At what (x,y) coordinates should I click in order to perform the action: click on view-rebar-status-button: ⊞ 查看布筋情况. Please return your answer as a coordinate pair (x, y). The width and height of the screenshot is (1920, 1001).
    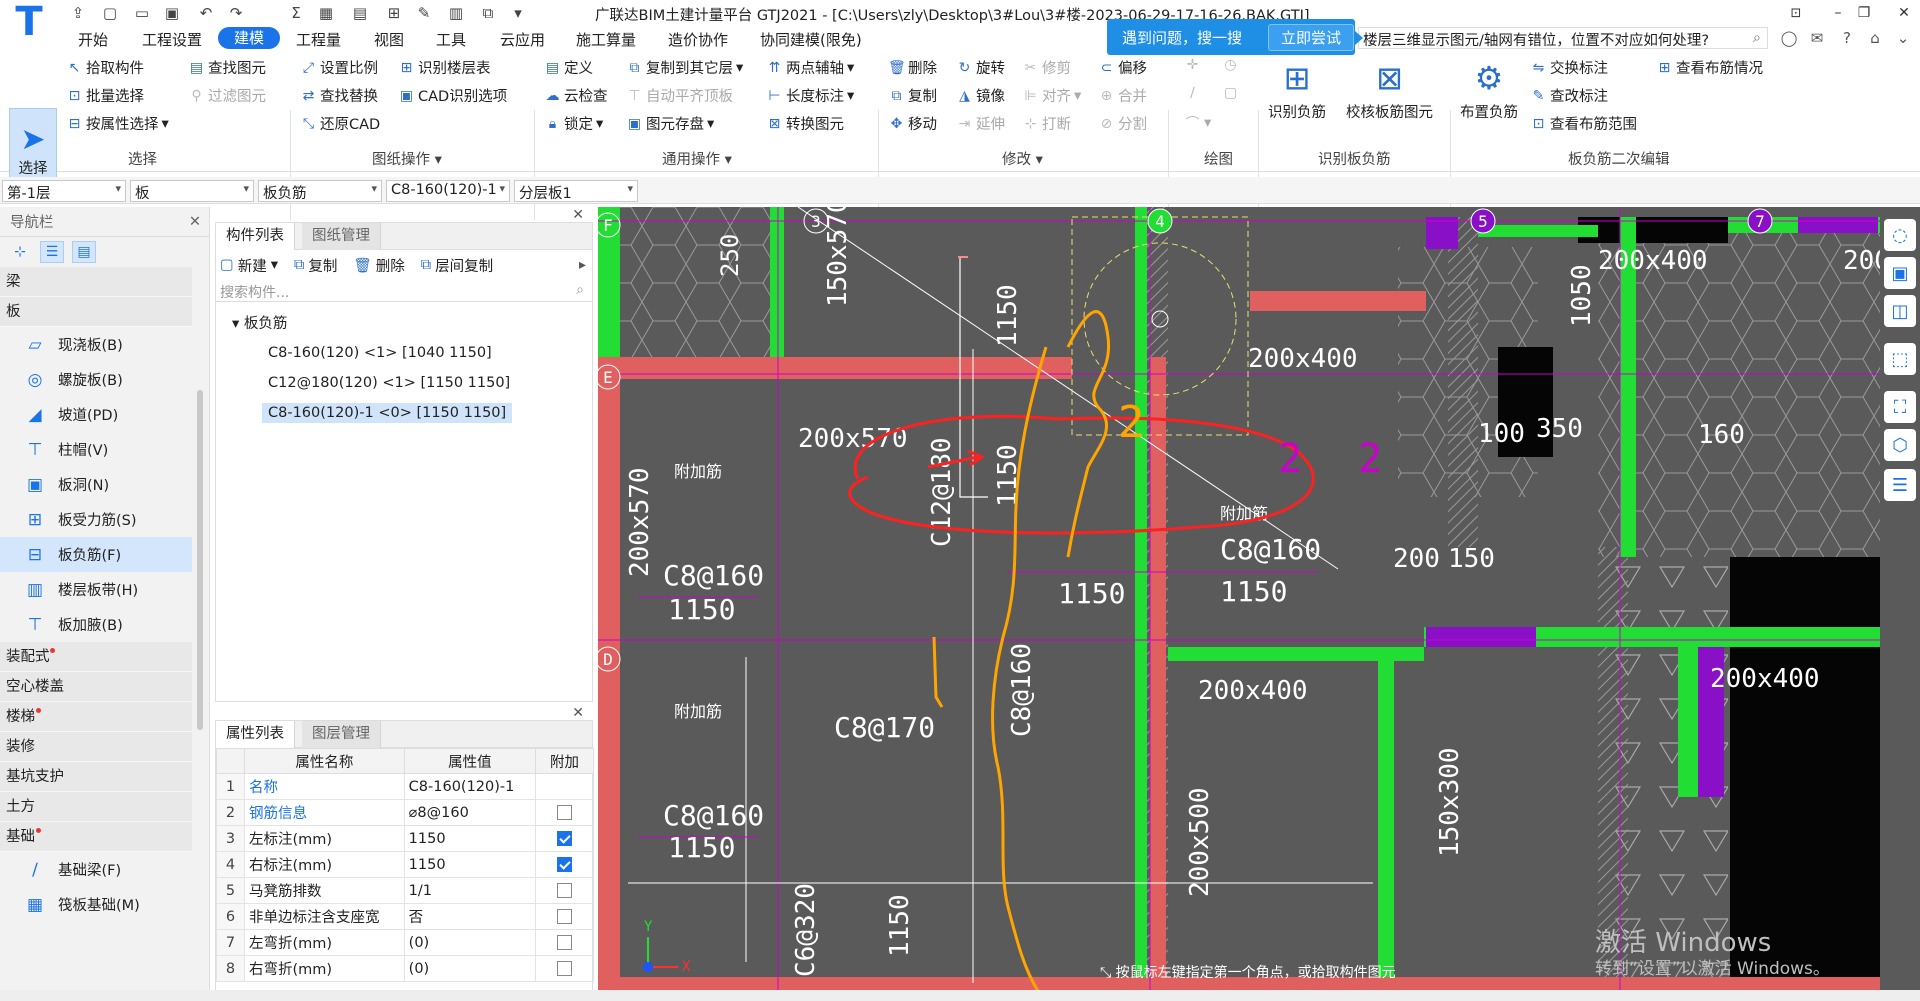
    Looking at the image, I should click on (1709, 67).